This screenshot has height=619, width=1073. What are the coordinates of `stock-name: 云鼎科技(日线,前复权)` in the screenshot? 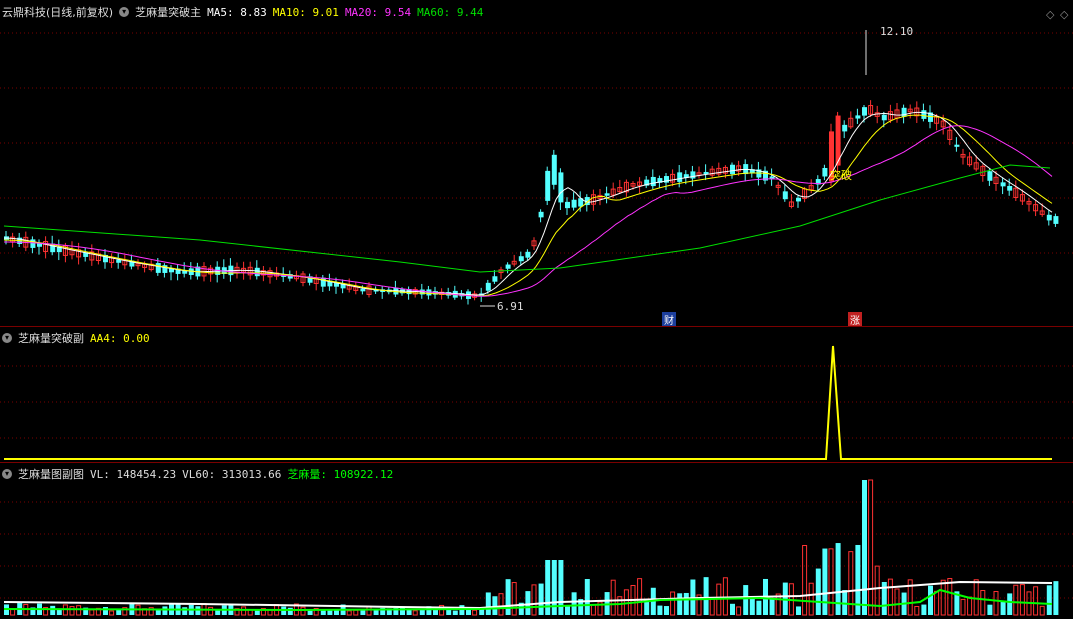 It's located at (58, 12).